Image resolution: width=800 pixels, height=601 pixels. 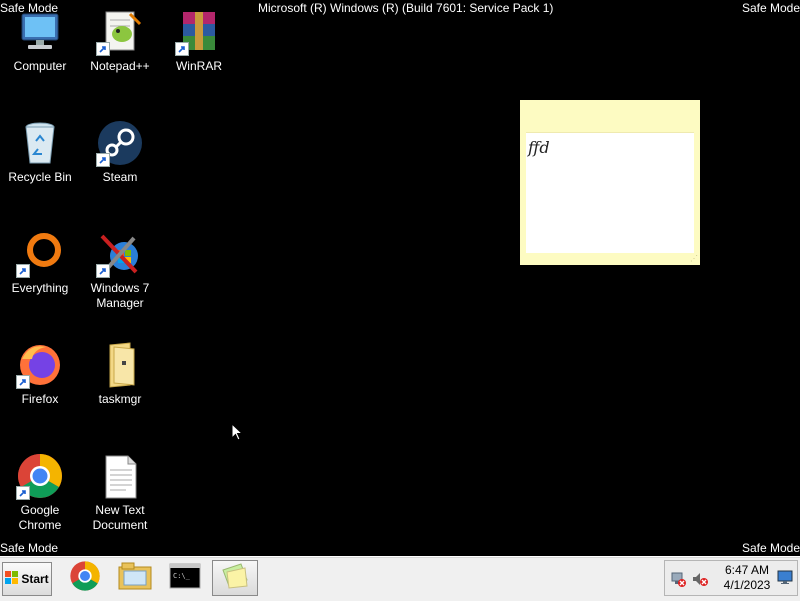 I want to click on desktop-icon-label: Firefox, so click(x=40, y=399).